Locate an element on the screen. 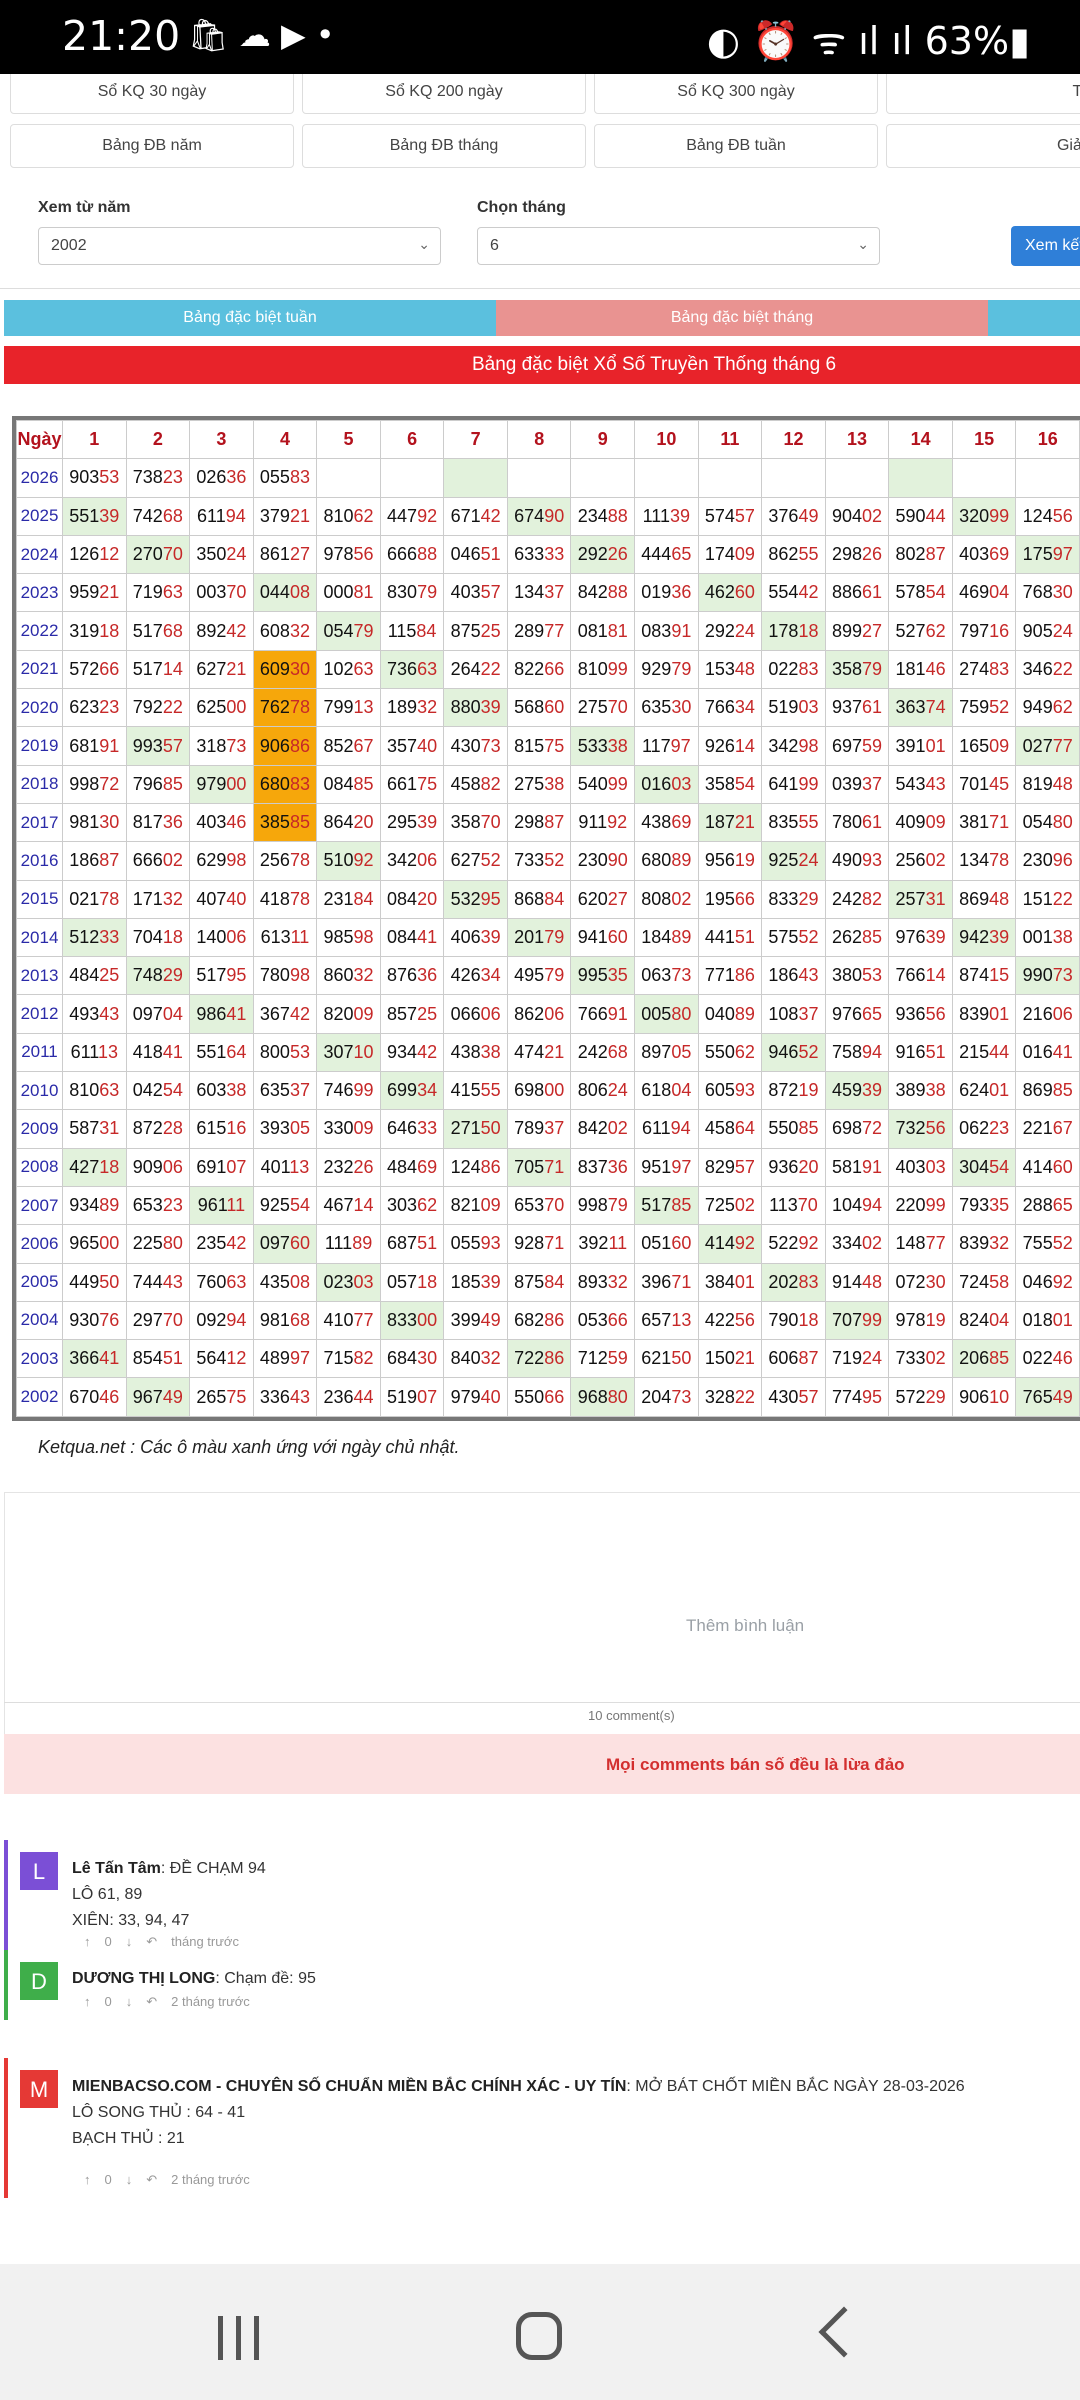 The height and width of the screenshot is (2400, 1080). table-cell: 20179 is located at coordinates (539, 937).